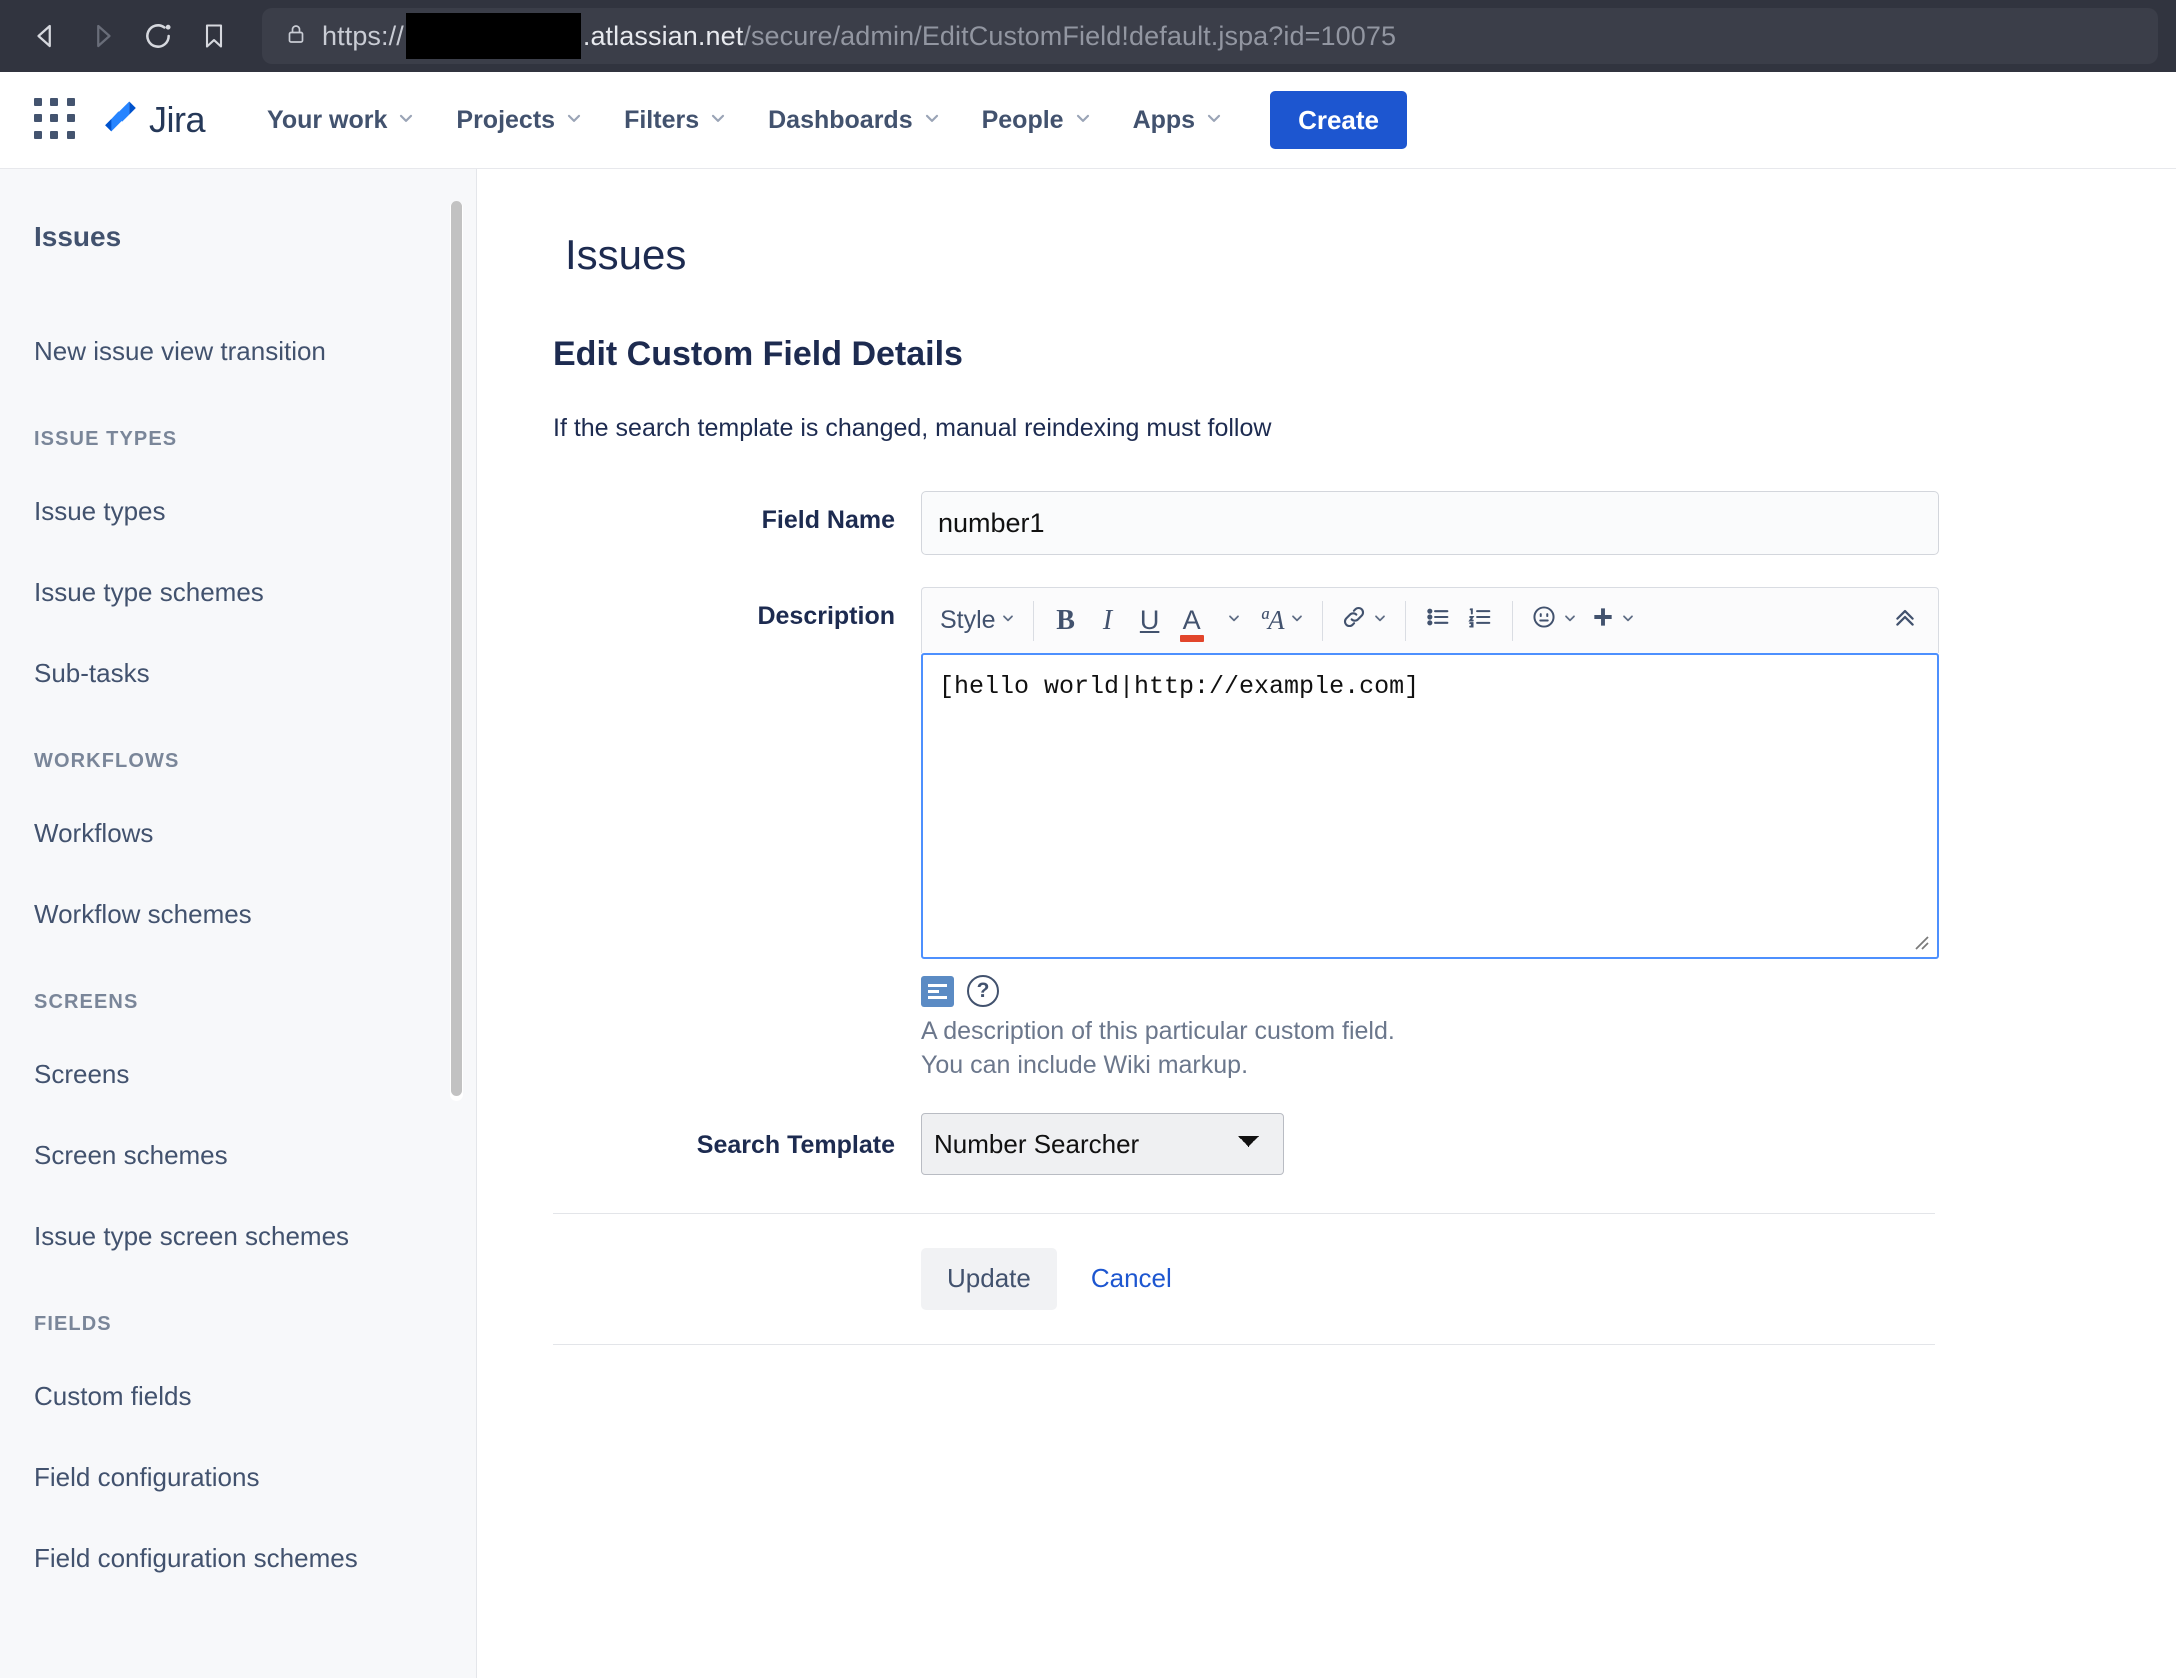 The width and height of the screenshot is (2176, 1678). I want to click on url-scheme: https://, so click(363, 35).